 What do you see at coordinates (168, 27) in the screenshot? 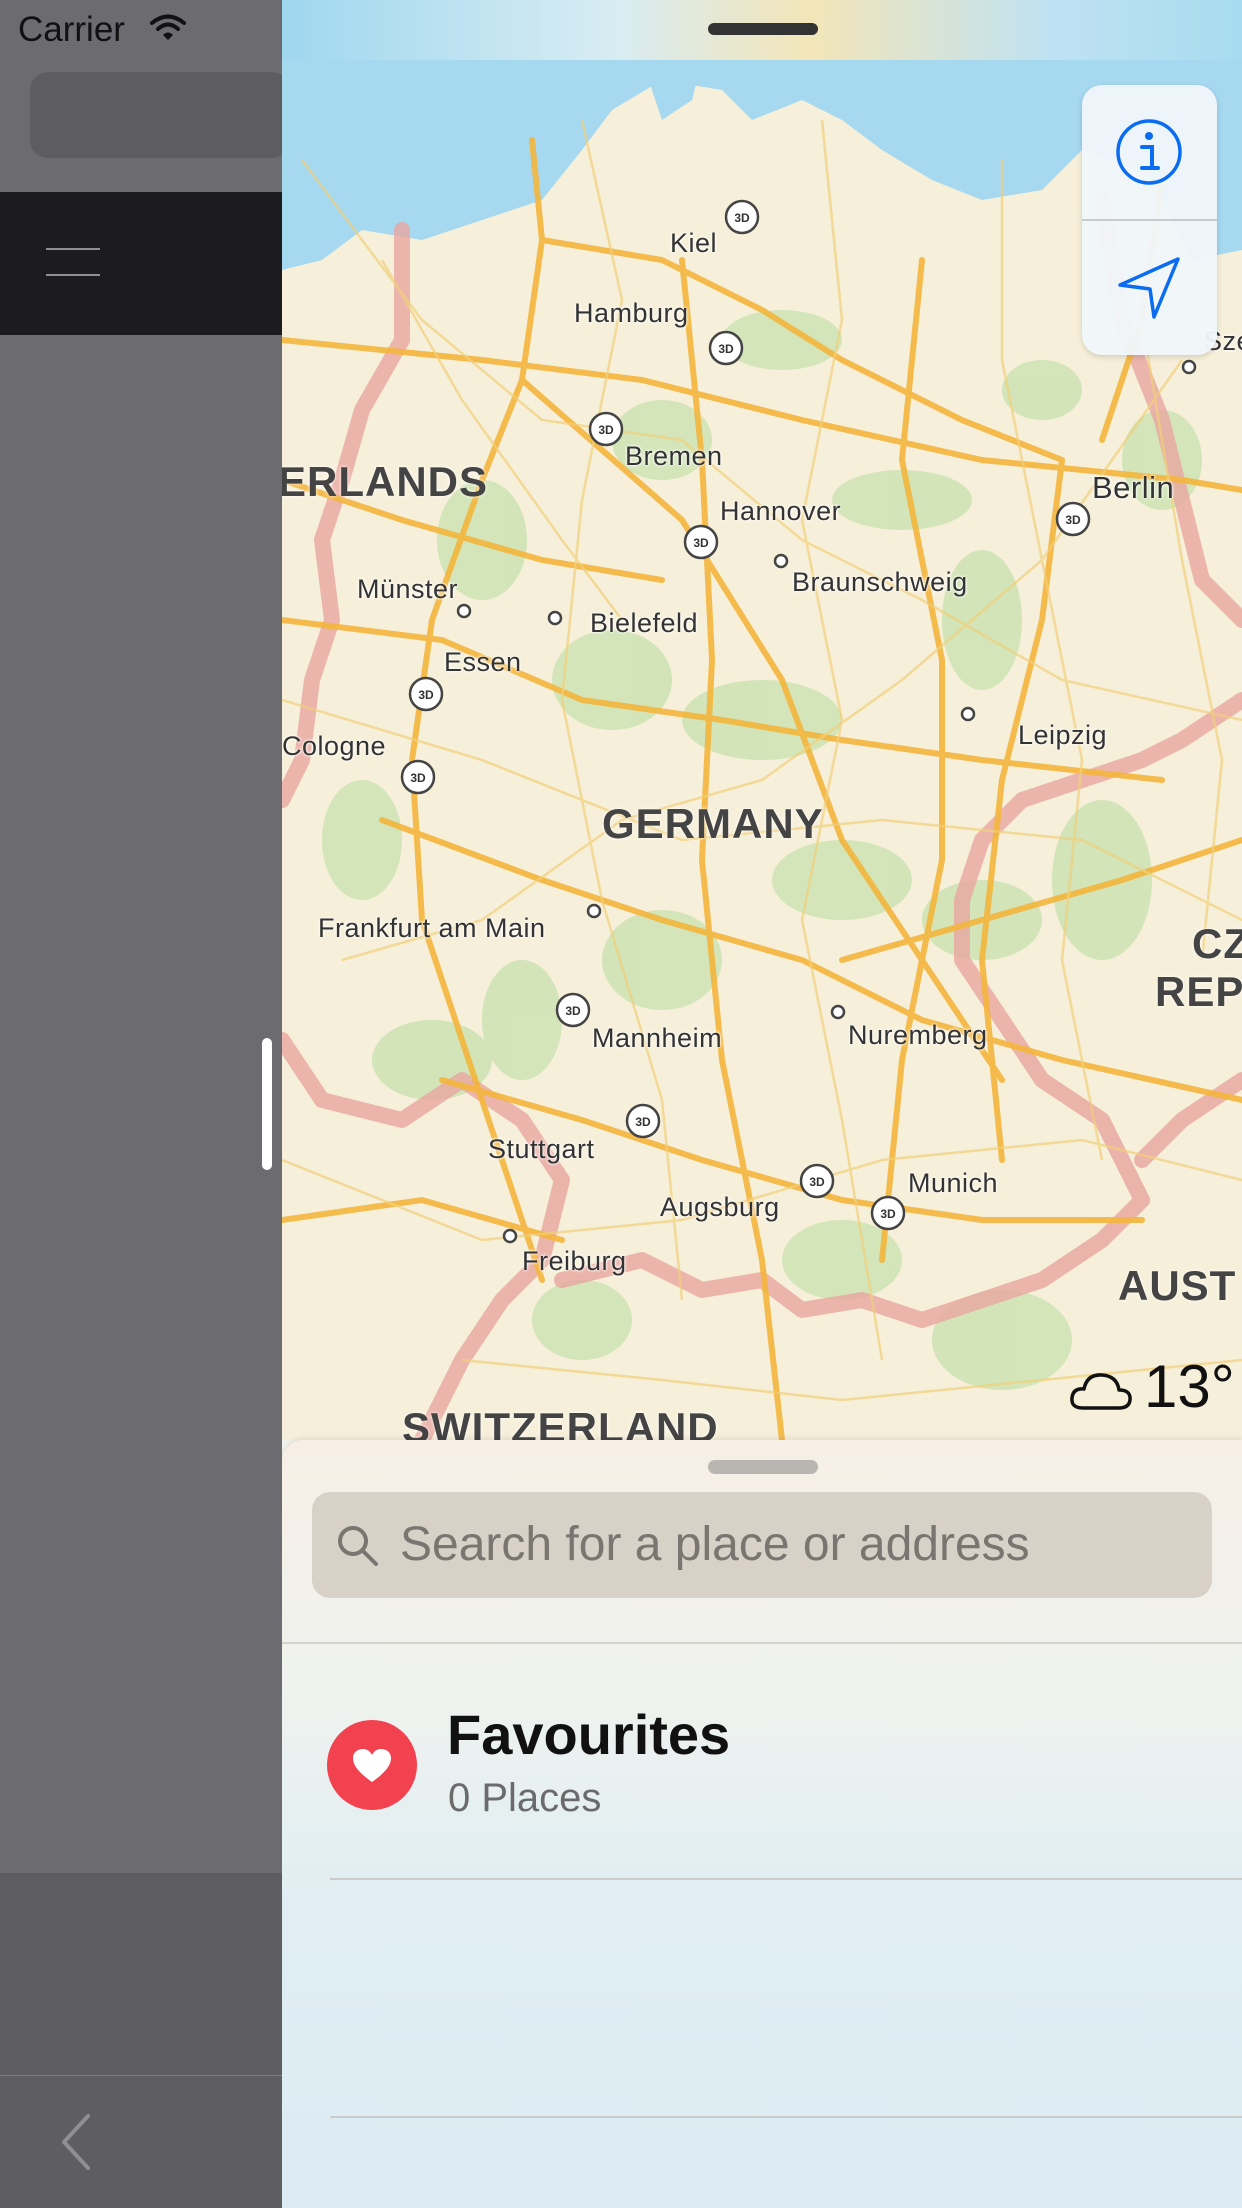
I see `wifi-icon` at bounding box center [168, 27].